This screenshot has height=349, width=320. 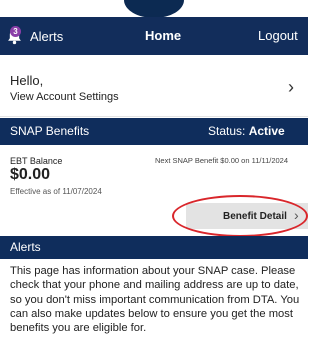 What do you see at coordinates (266, 131) in the screenshot?
I see `status-badge: Active` at bounding box center [266, 131].